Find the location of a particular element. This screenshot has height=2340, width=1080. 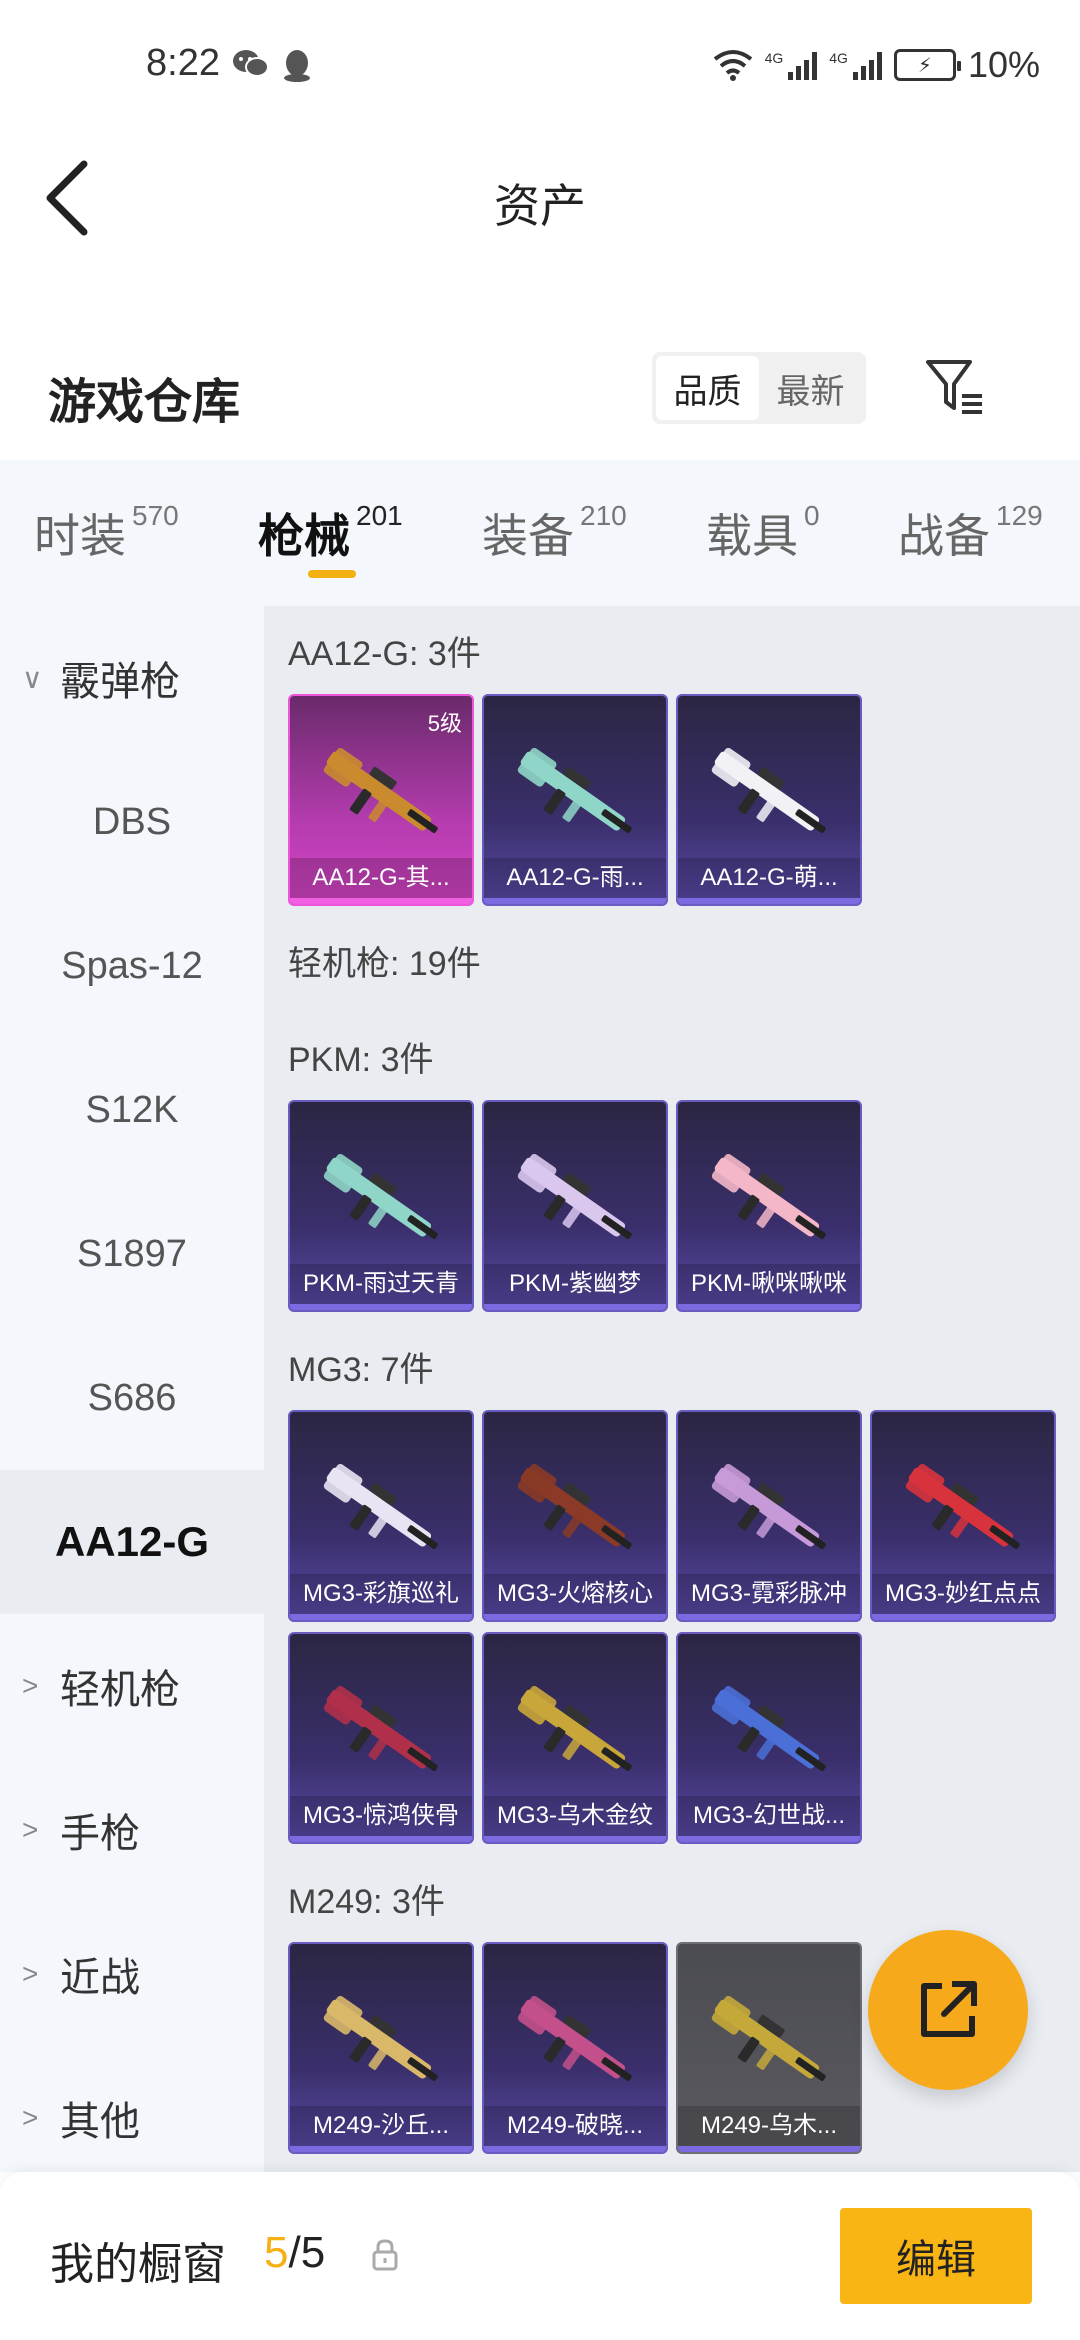

weapon-card: PKM-雨过天青 is located at coordinates (381, 1206).